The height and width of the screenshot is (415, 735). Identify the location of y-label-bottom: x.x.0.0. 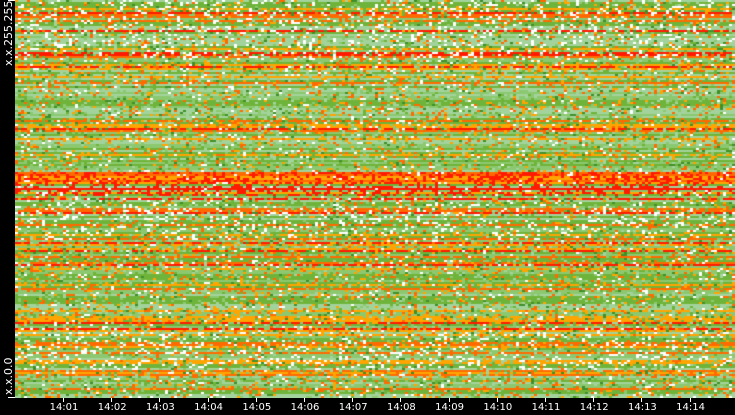
(7, 370).